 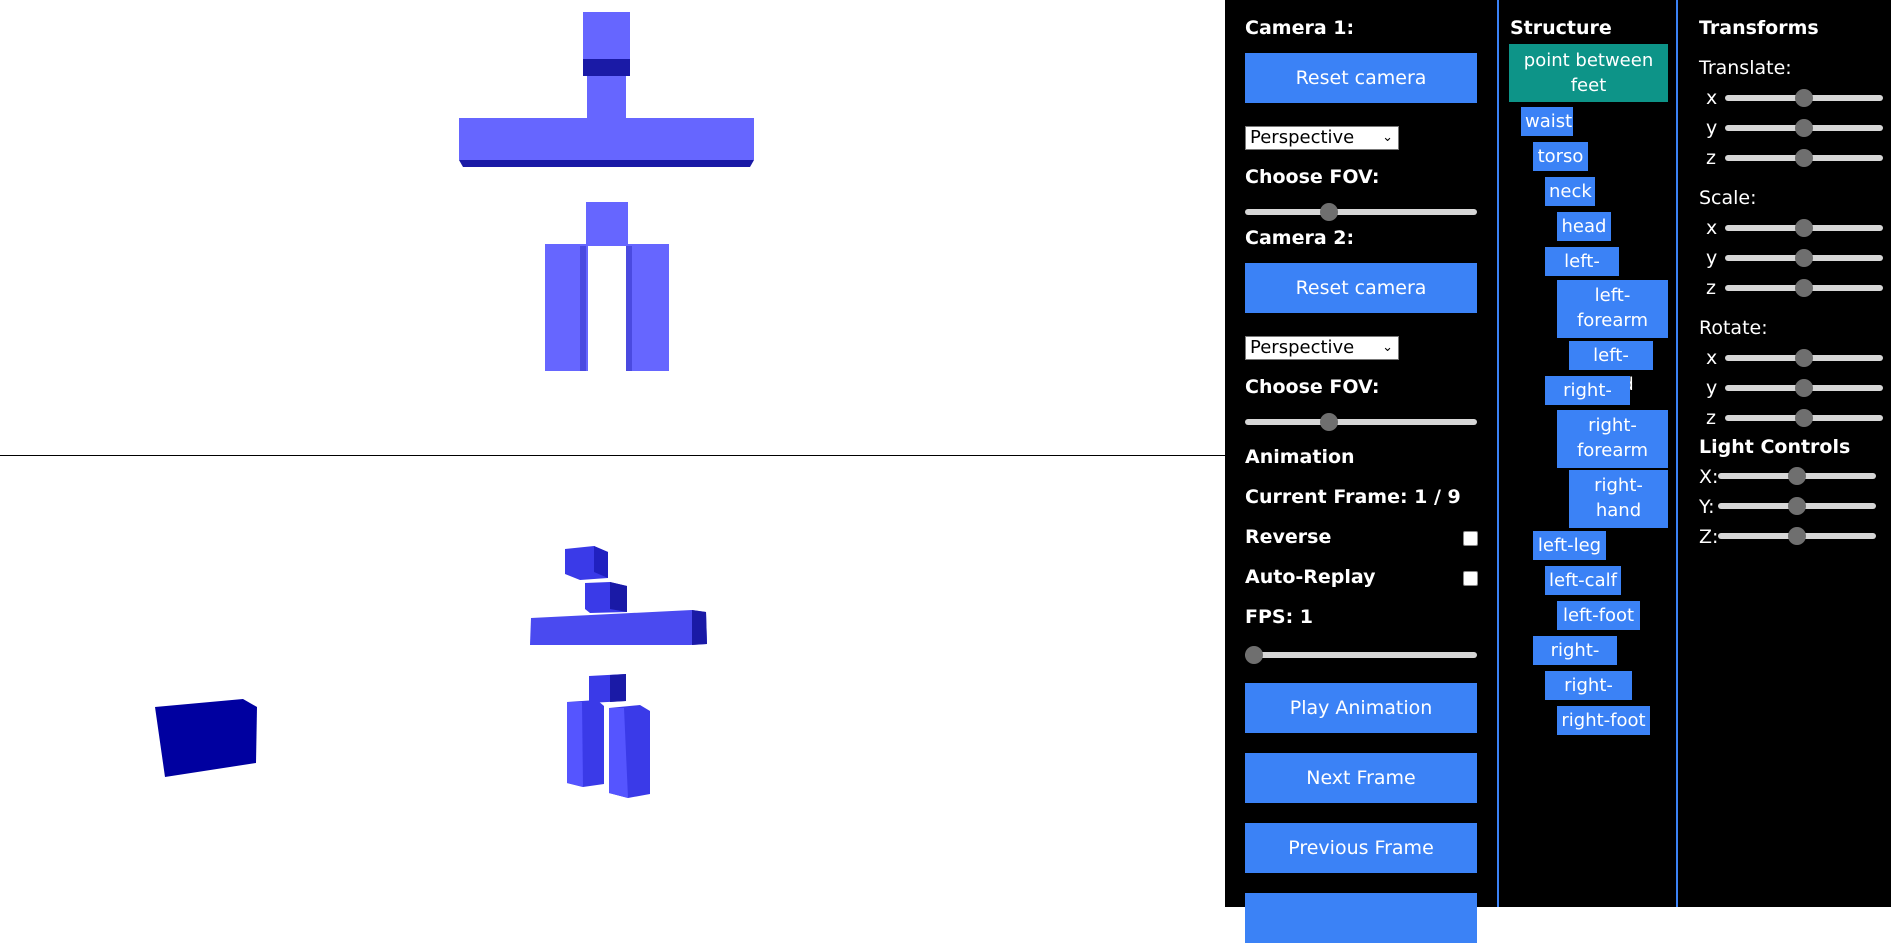 I want to click on partial-button, so click(x=1361, y=918).